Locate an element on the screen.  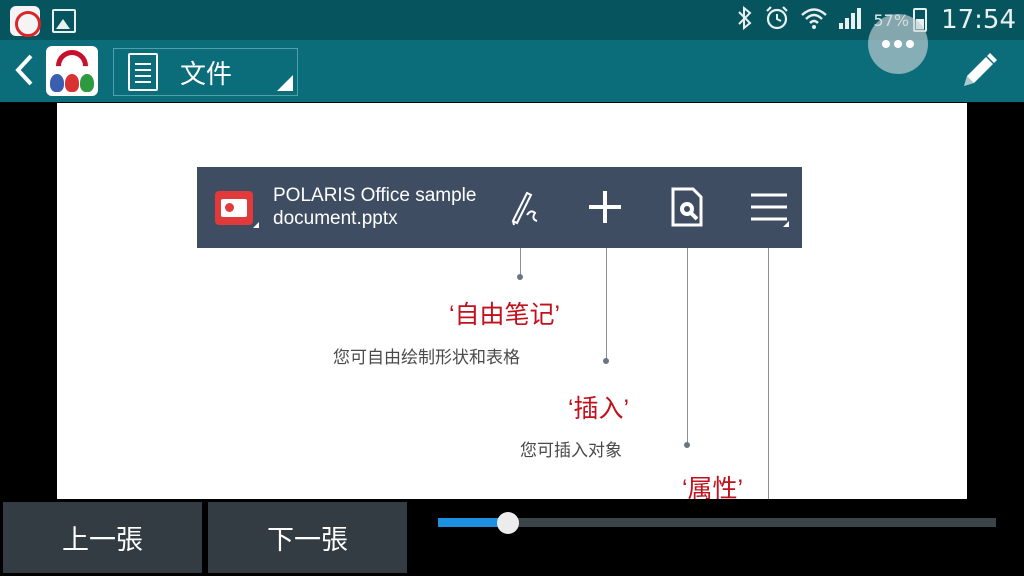
more-options-icon is located at coordinates (898, 44).